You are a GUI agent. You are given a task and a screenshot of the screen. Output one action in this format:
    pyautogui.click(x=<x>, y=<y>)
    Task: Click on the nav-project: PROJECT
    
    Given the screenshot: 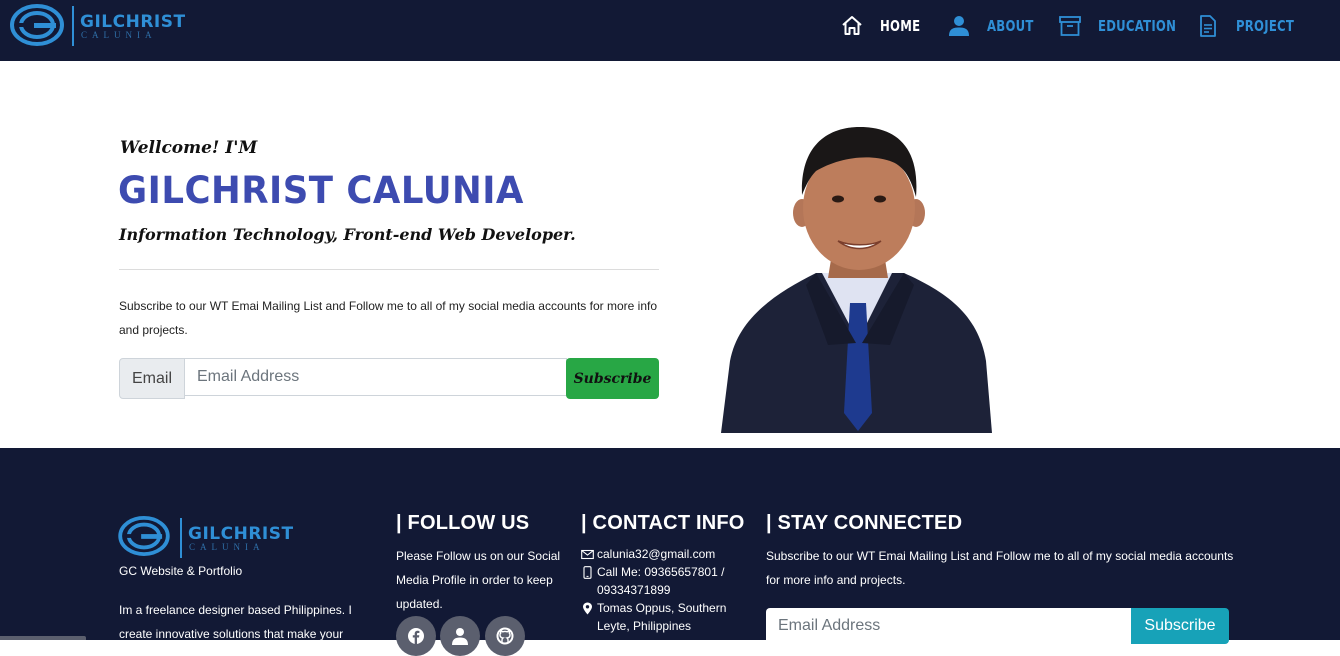 What is the action you would take?
    pyautogui.click(x=1253, y=26)
    